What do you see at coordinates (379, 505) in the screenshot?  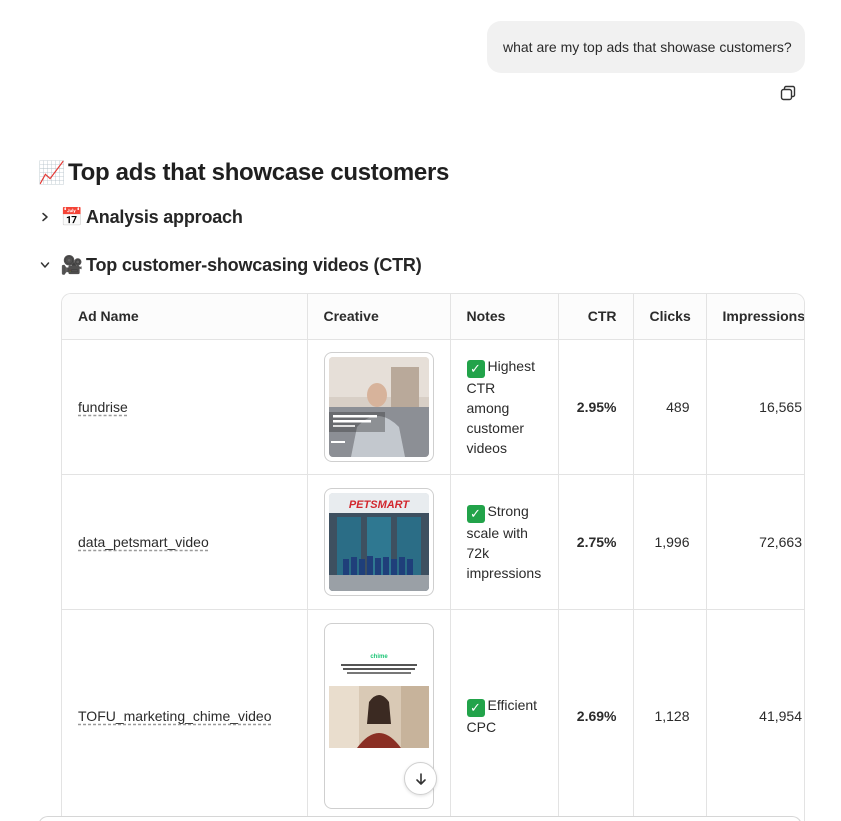 I see `petsmart-logo-text: PETSMART` at bounding box center [379, 505].